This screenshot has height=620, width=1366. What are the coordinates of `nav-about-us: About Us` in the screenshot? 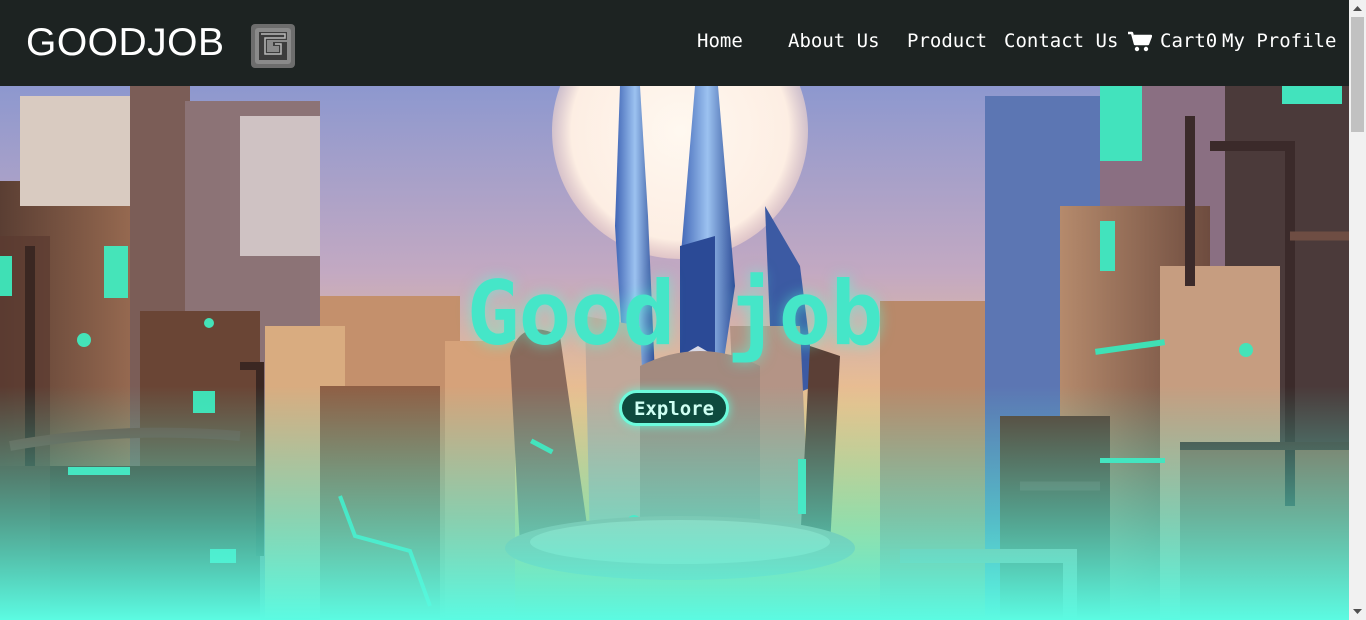 It's located at (834, 41).